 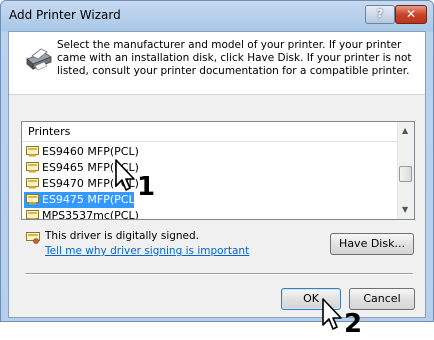 I want to click on list-item: ES9460 MFP(PCL), so click(x=99, y=152).